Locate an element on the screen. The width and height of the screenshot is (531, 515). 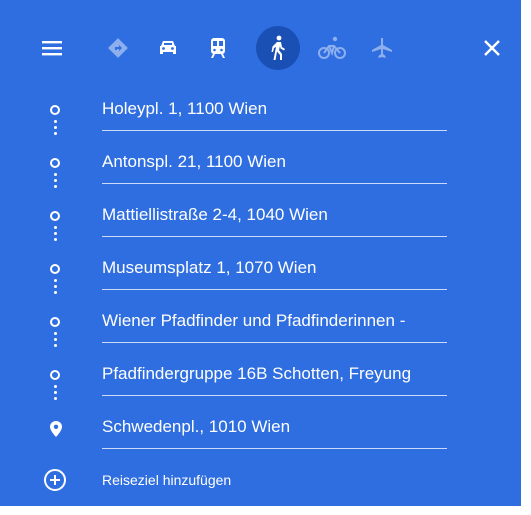
mode-best-route-button is located at coordinates (118, 48).